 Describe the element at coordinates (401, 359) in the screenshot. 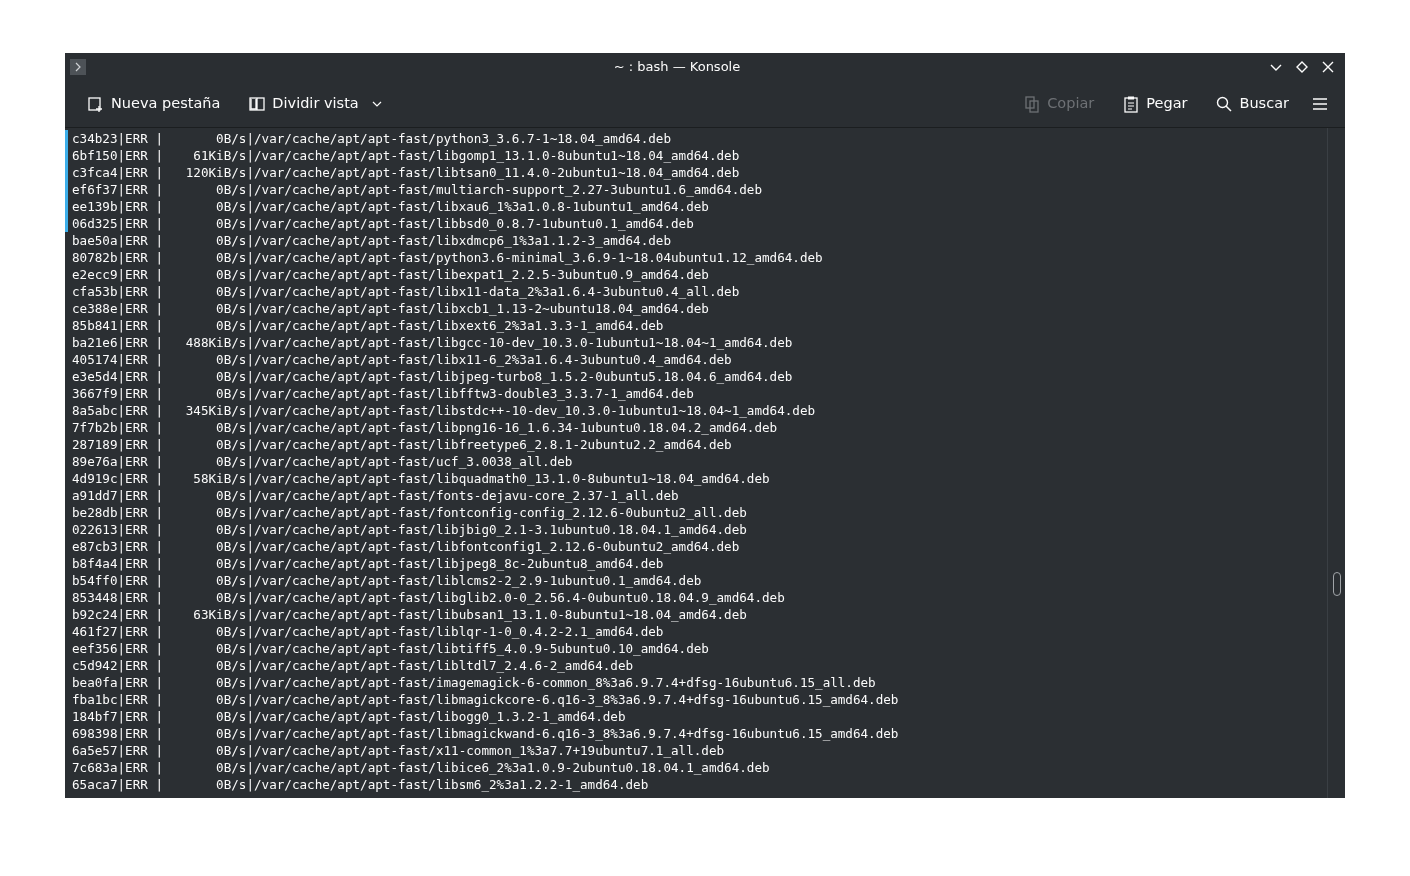

I see `terminal-line: 405174|ERR | 0B/s|/var/cache/apt/apt-fast/libx11-6_2%3a1.6.4-3ubuntu0.4_amd64.deb` at that location.